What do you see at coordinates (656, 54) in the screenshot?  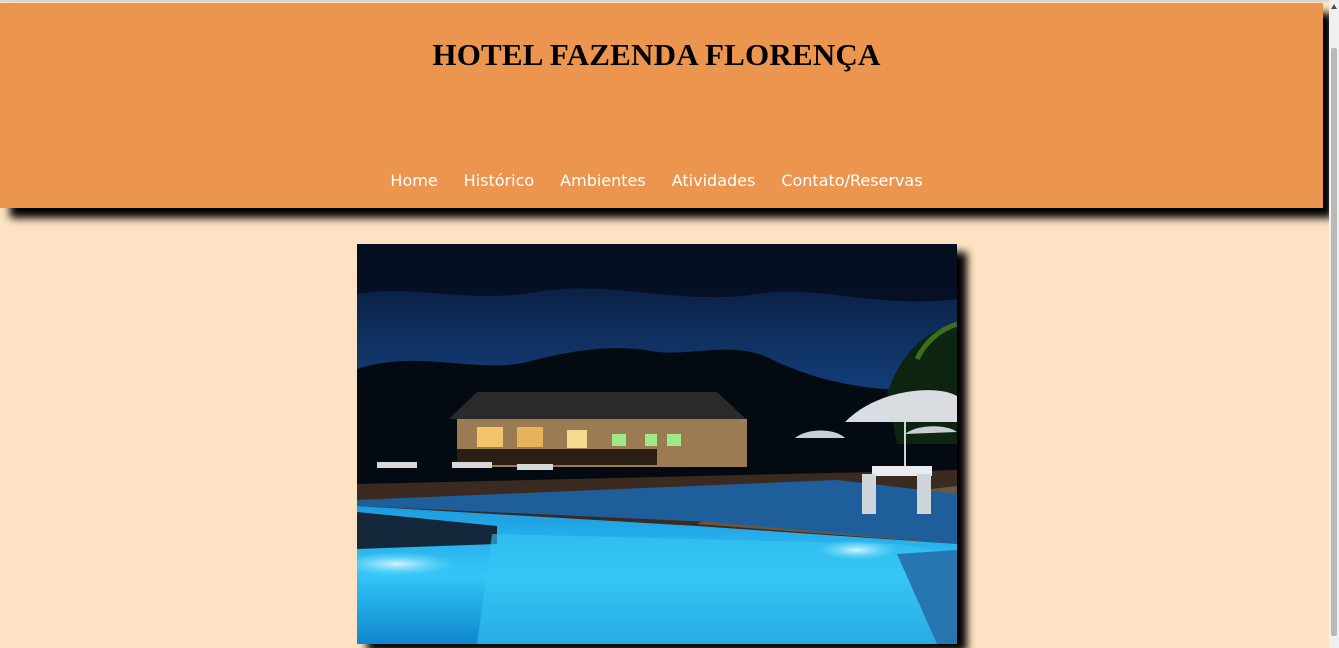 I see `site-title: HOTEL FAZENDA FLORENÇA` at bounding box center [656, 54].